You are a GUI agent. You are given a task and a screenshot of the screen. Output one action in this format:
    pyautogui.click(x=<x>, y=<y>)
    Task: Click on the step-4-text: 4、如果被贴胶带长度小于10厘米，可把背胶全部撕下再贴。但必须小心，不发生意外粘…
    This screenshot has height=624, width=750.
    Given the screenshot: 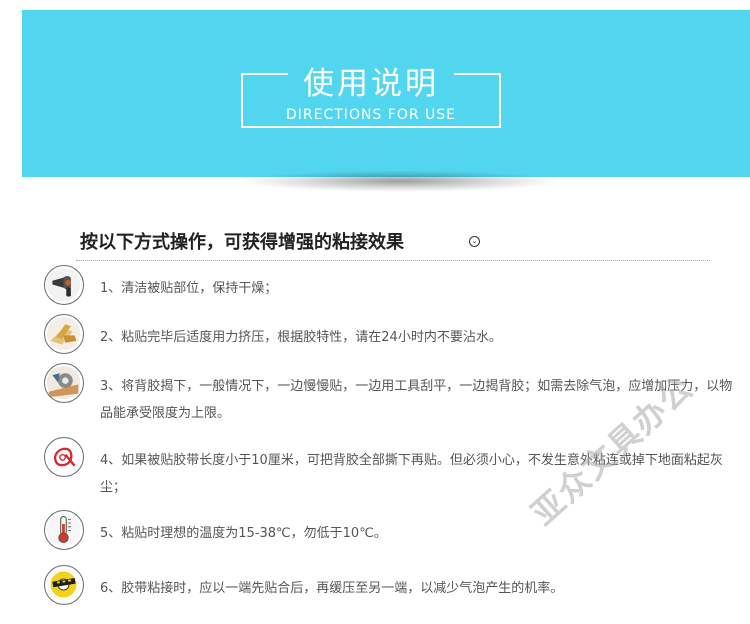 What is the action you would take?
    pyautogui.click(x=411, y=474)
    